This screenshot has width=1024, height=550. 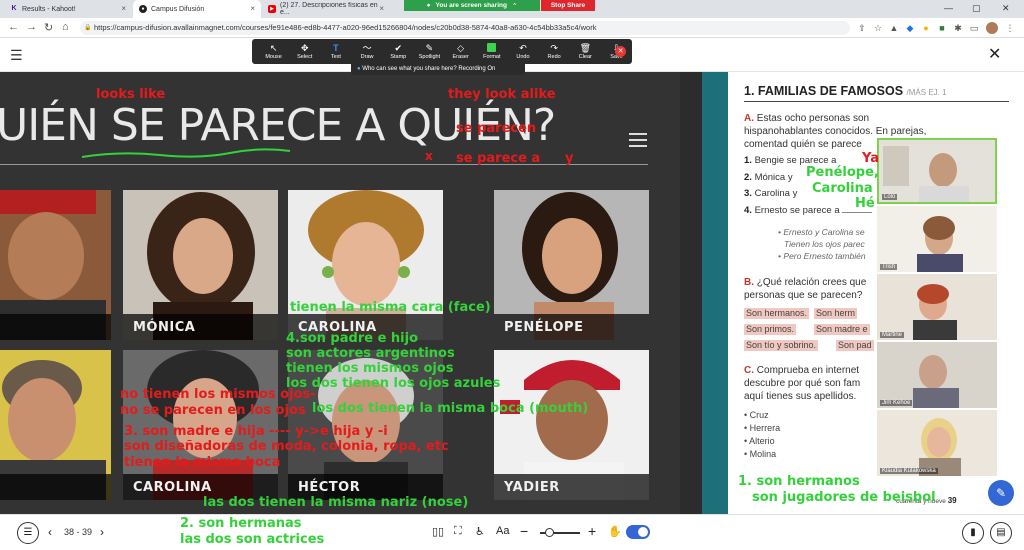 I want to click on tool-redo: ↷ Redo, so click(x=554, y=51).